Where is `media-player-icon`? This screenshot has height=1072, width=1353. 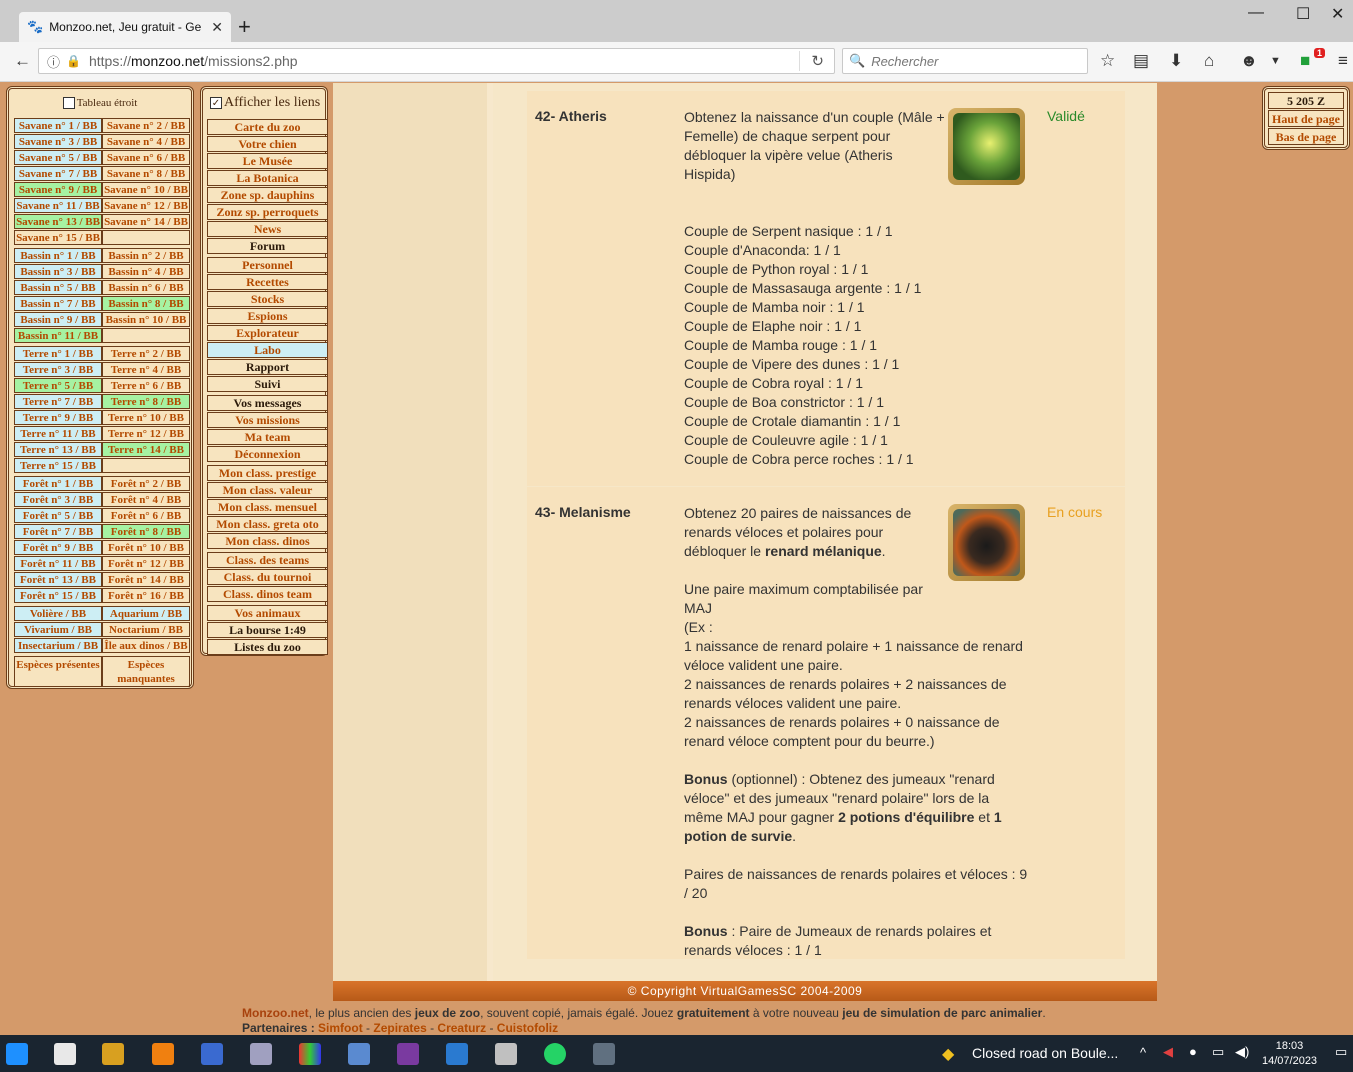
media-player-icon is located at coordinates (113, 1054).